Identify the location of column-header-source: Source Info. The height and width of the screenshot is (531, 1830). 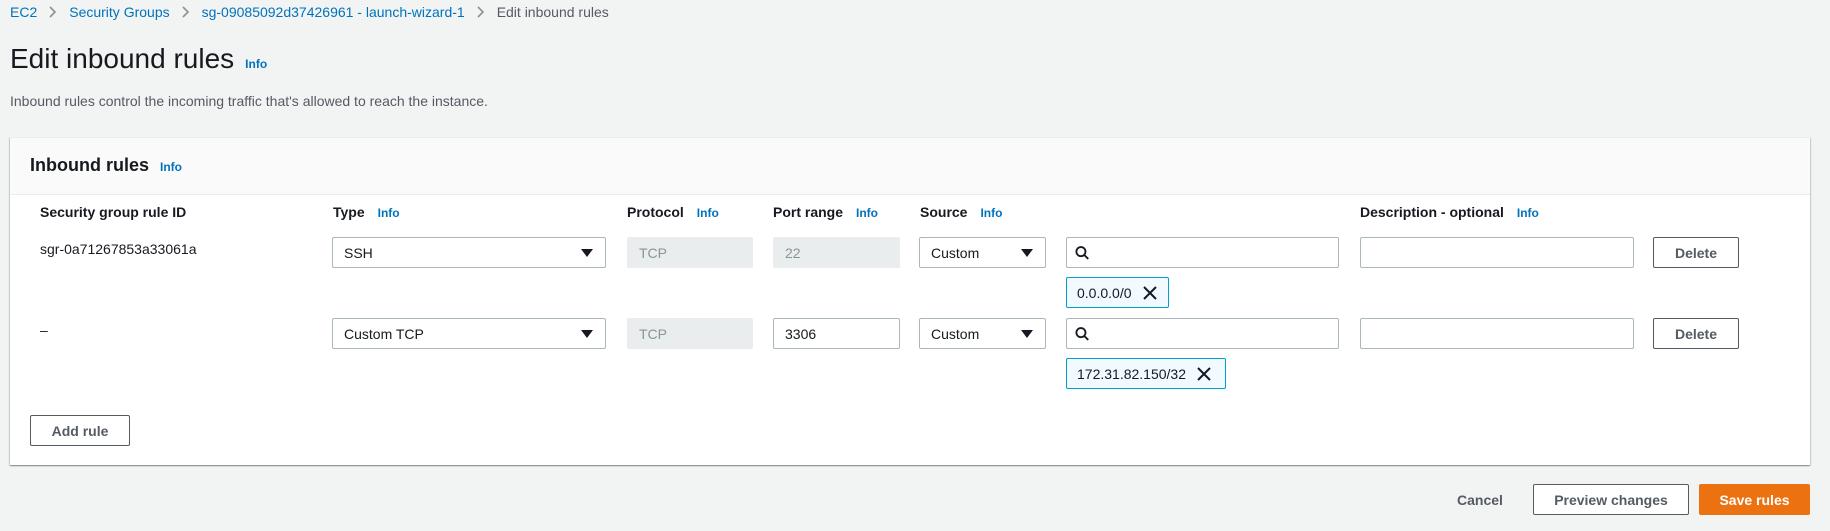
(961, 212).